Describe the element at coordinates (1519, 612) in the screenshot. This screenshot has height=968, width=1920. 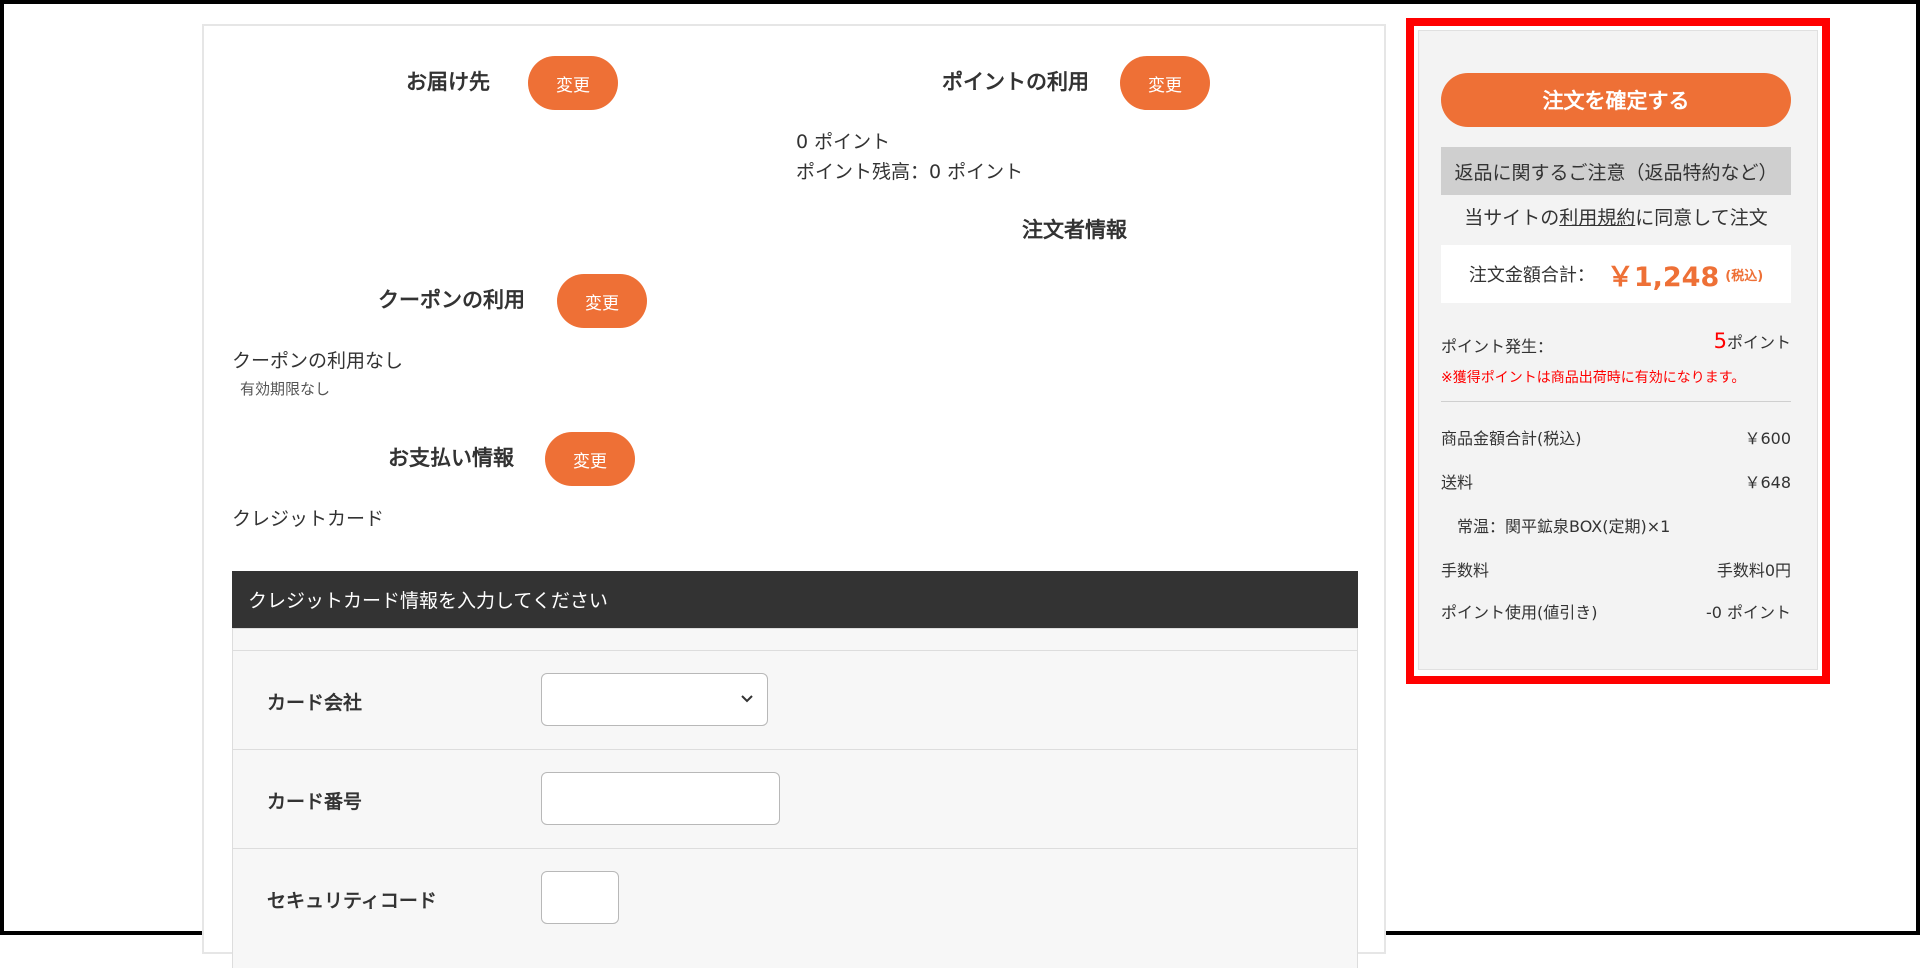
I see `points-used-label: ポイント使用(値引き)` at that location.